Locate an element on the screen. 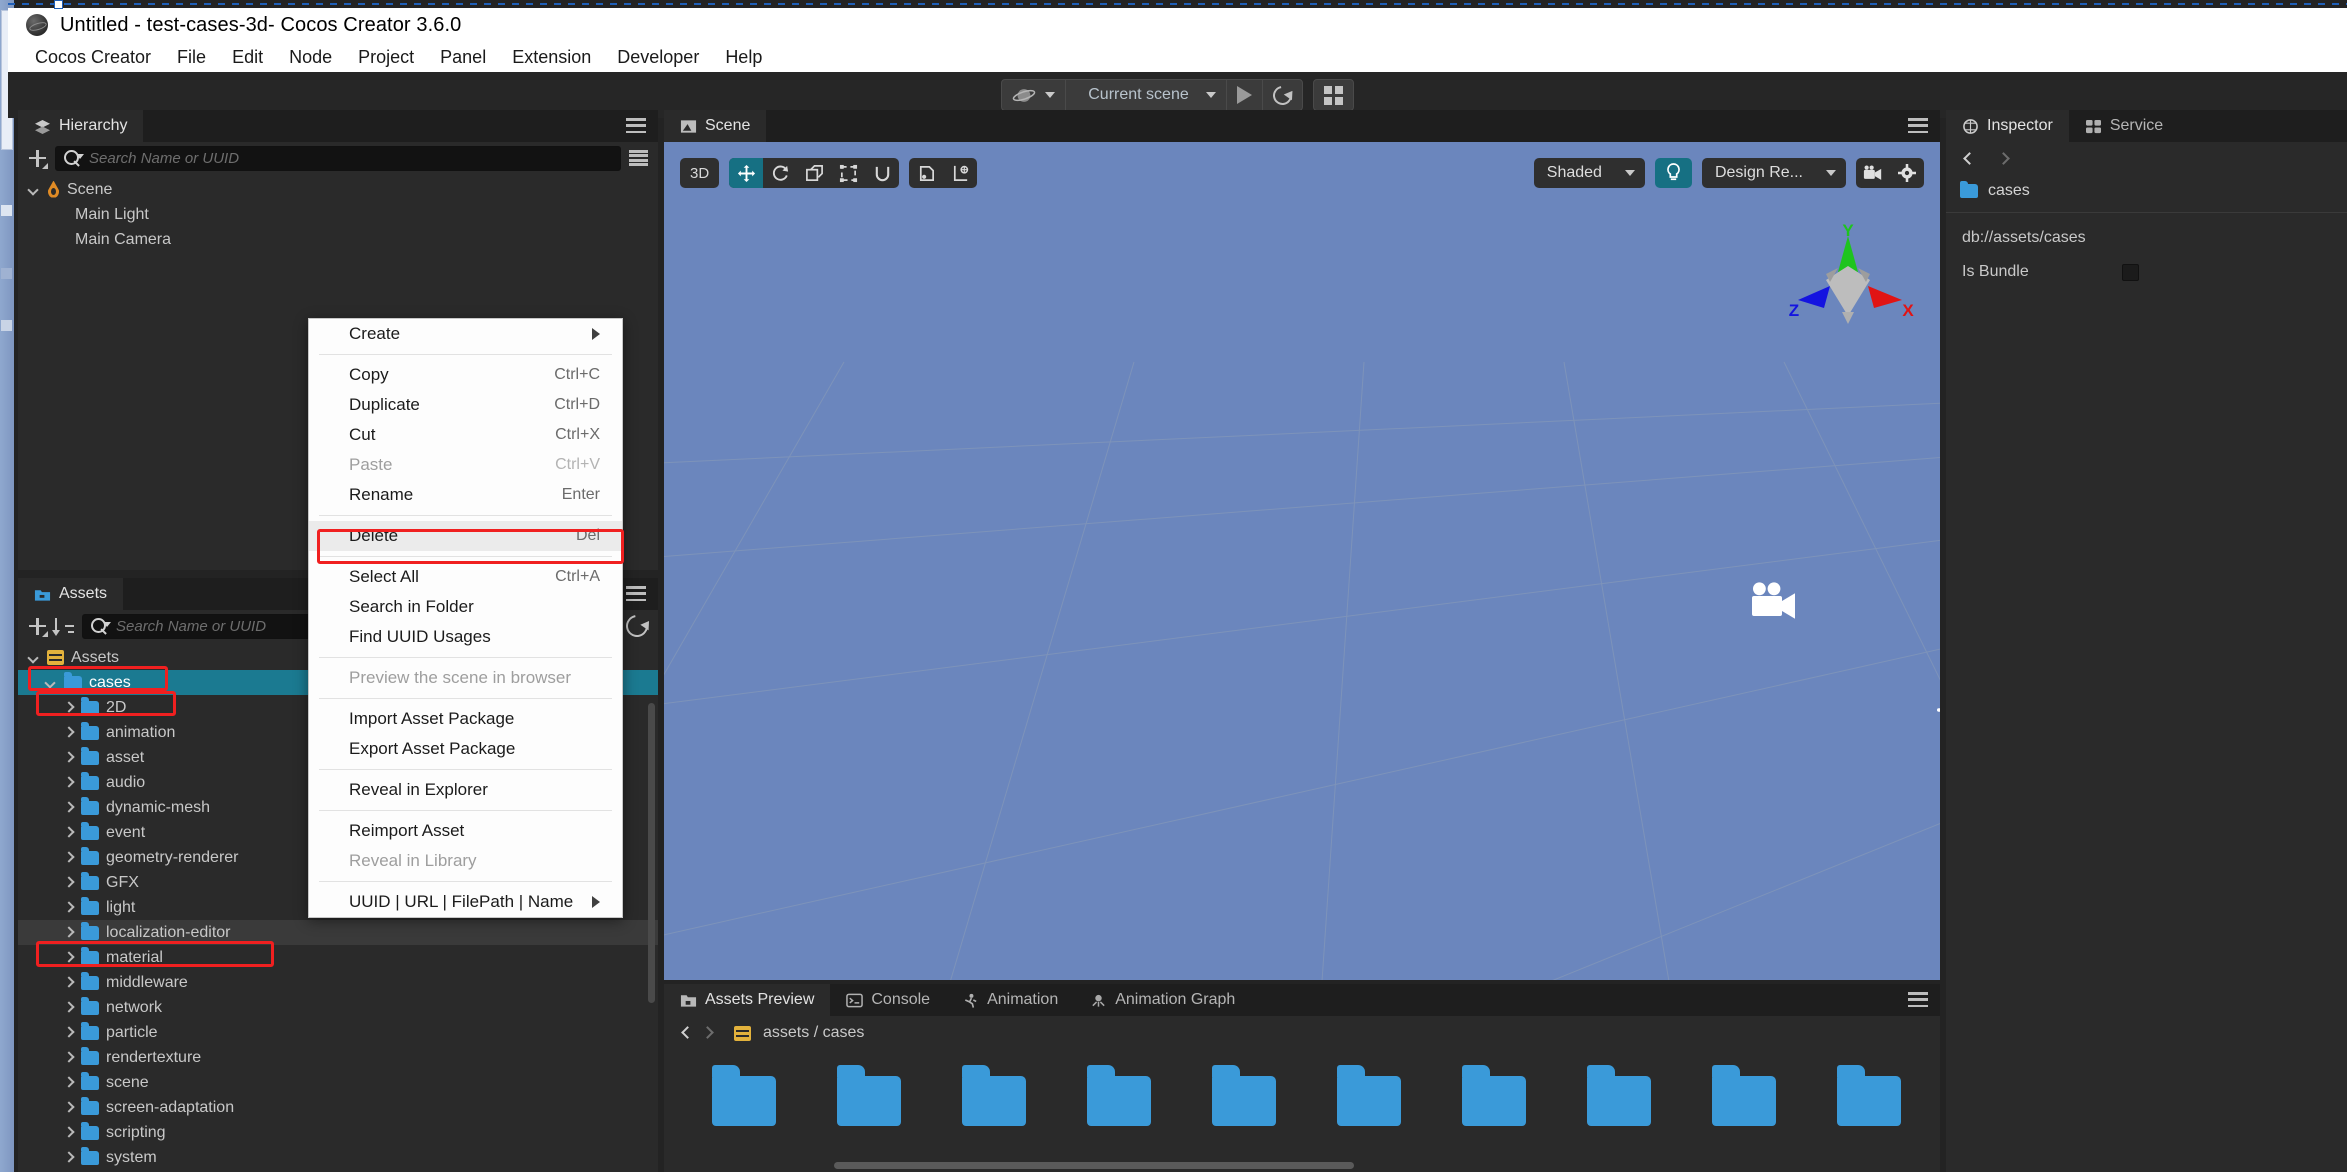 The image size is (2347, 1172). axis-gizmo: Y X Z is located at coordinates (1848, 278).